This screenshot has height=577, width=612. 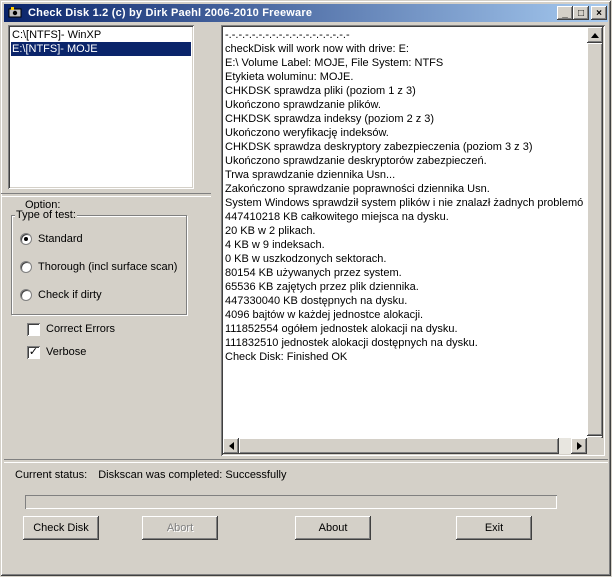 I want to click on about-button: About, so click(x=333, y=528).